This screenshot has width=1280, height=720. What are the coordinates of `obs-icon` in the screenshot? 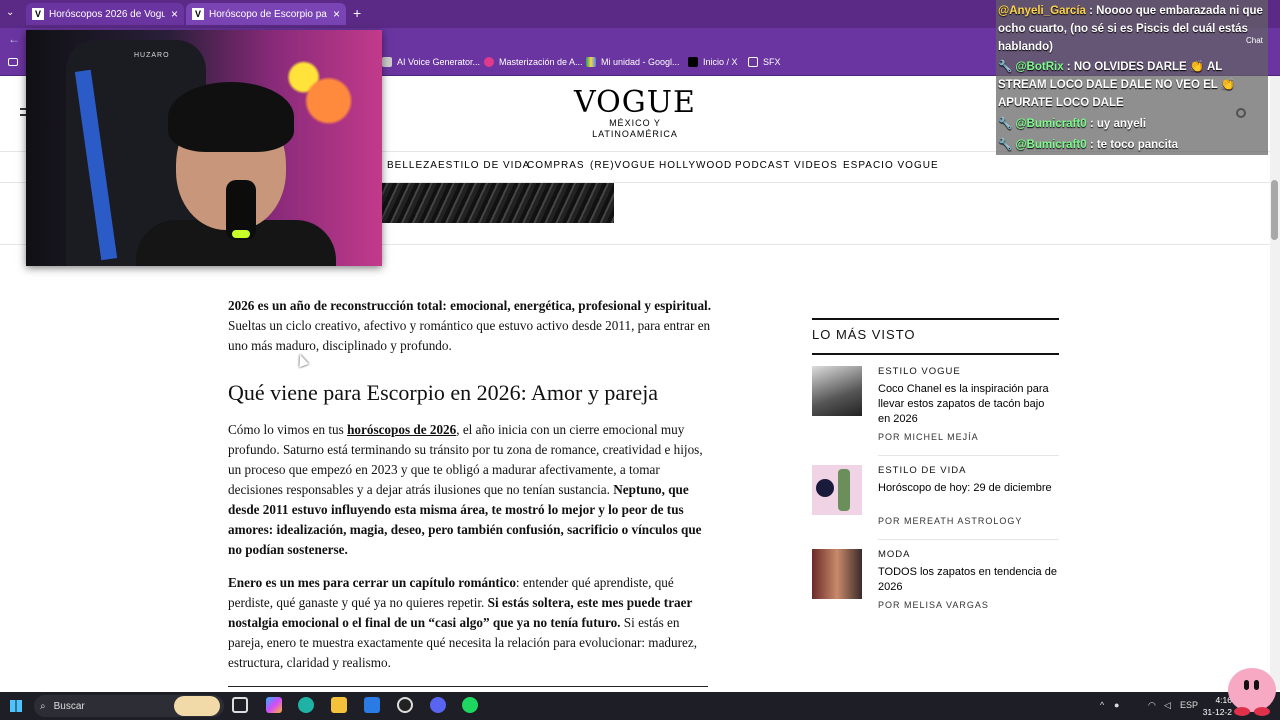 It's located at (405, 705).